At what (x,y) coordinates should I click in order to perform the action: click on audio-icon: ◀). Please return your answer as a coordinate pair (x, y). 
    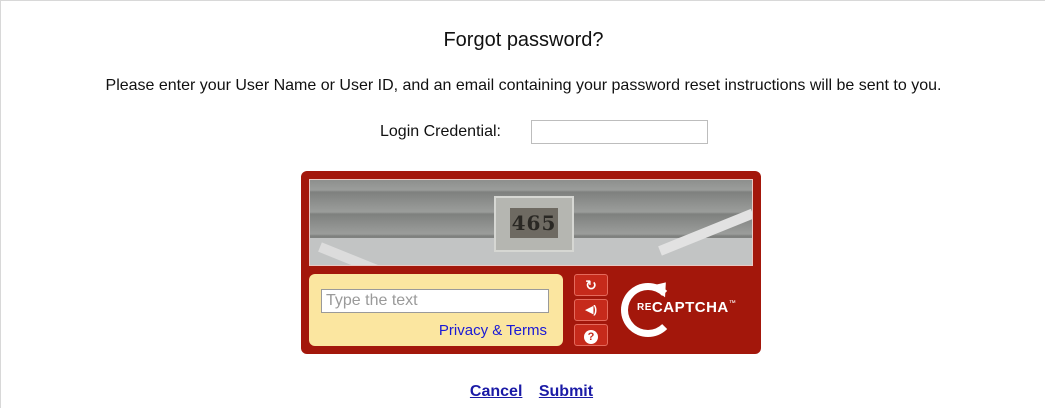
    Looking at the image, I should click on (591, 310).